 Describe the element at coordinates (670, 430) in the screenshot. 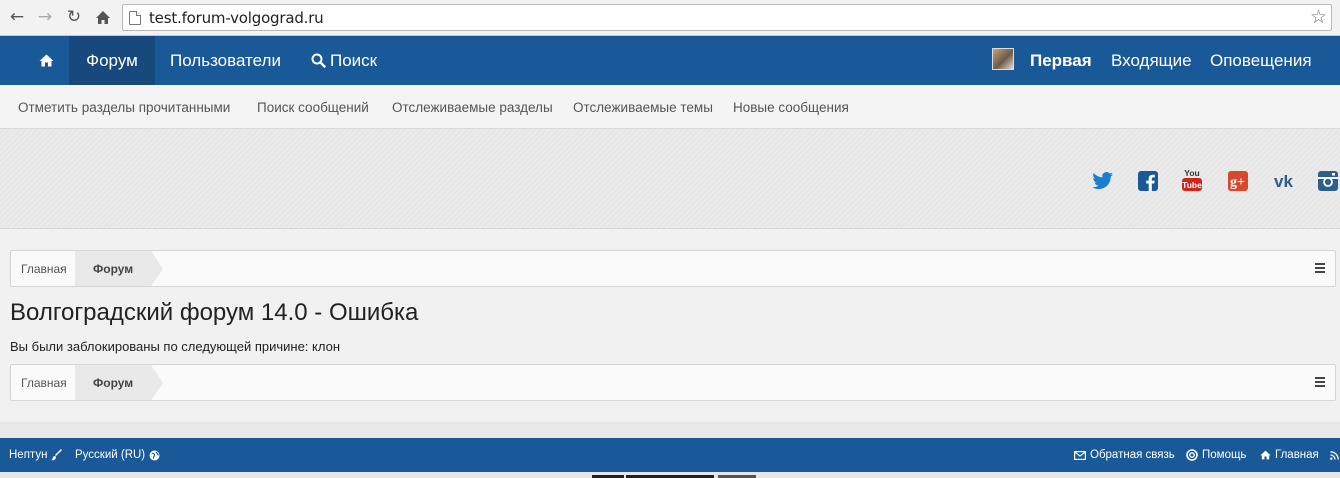

I see `content-footer-band` at that location.